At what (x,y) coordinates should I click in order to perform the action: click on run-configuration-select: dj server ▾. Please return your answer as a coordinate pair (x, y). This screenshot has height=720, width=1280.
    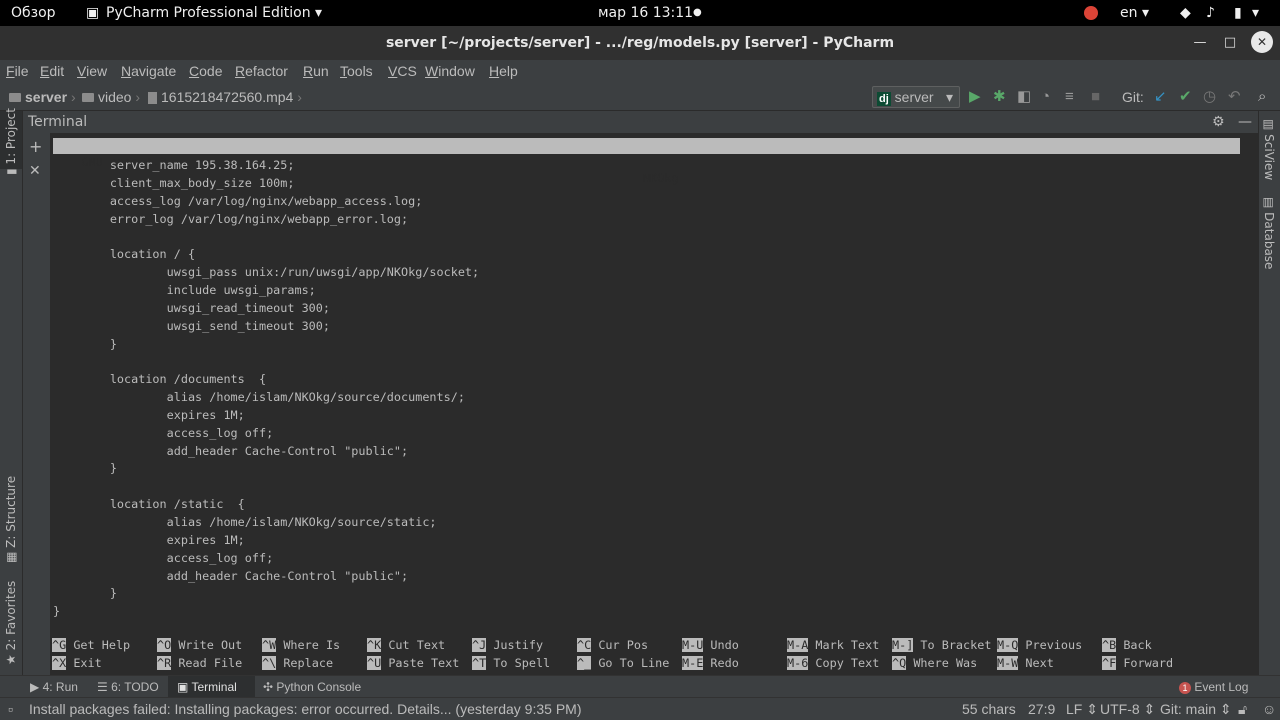
    Looking at the image, I should click on (916, 97).